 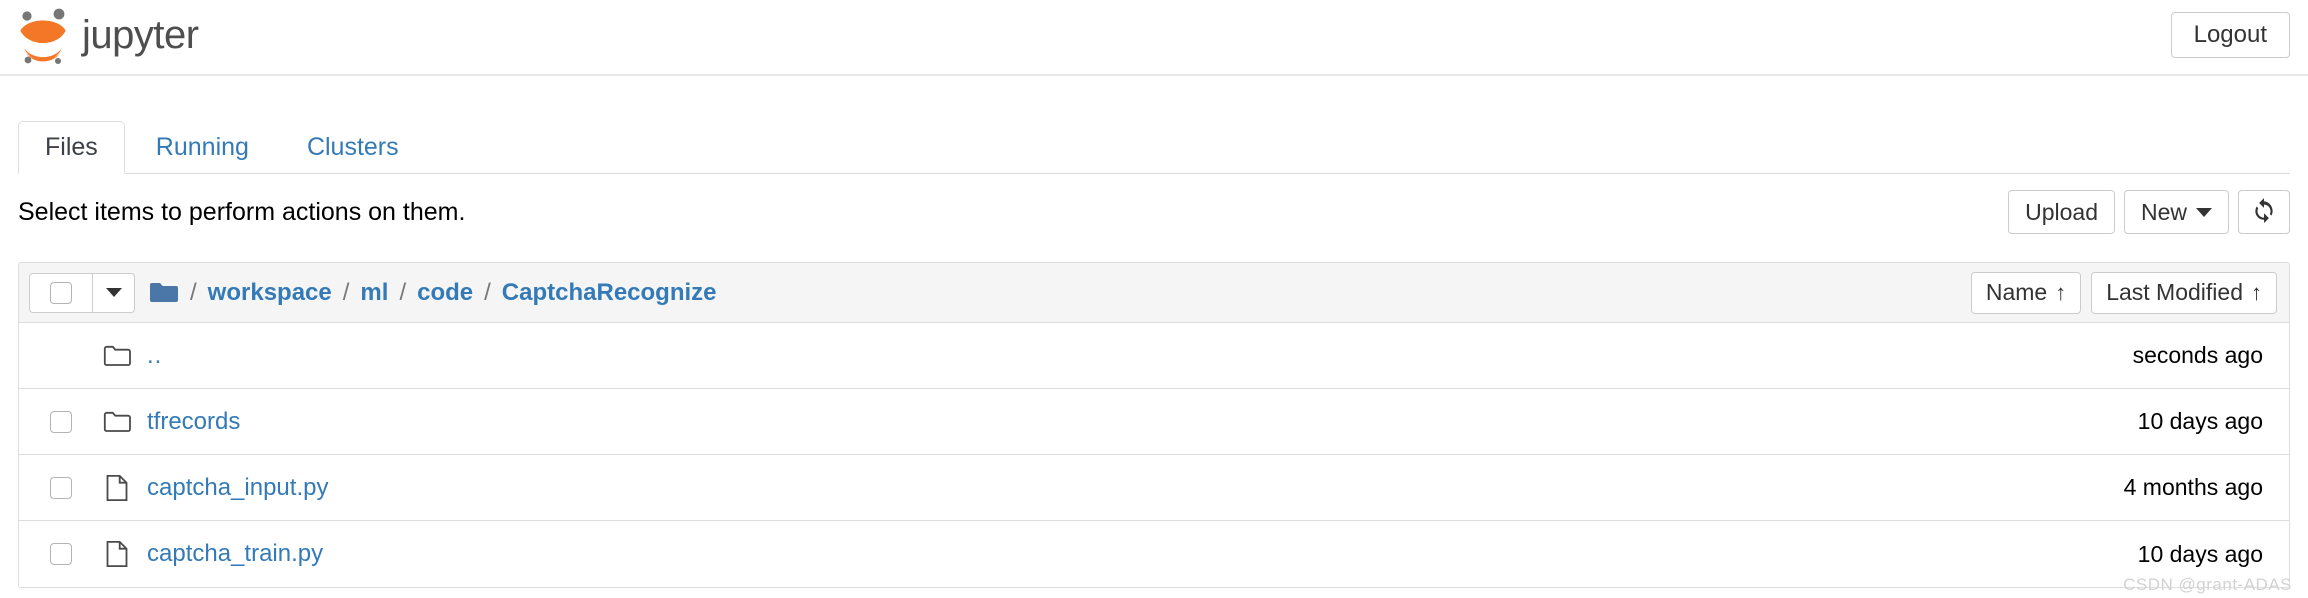 I want to click on folder-solid-icon, so click(x=164, y=293).